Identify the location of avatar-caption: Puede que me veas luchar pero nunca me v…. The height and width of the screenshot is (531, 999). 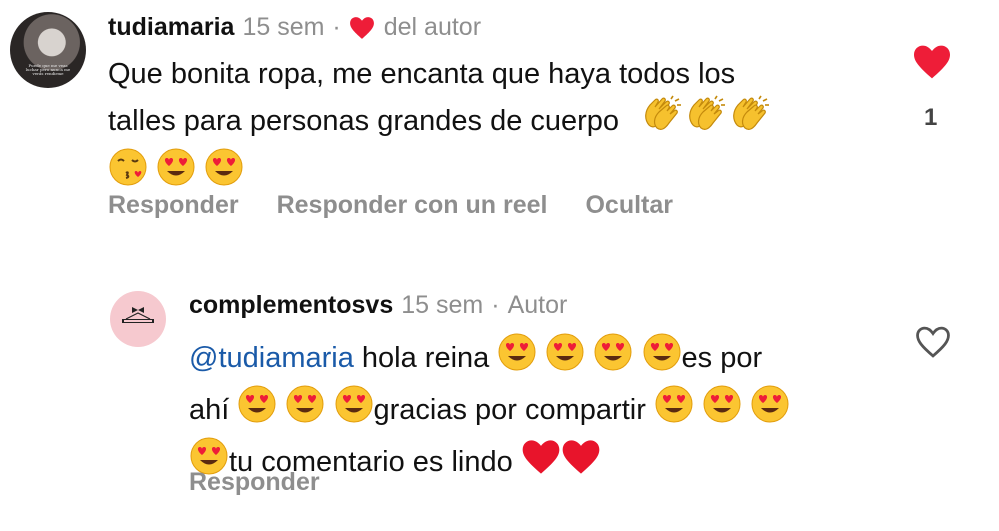
(48, 69).